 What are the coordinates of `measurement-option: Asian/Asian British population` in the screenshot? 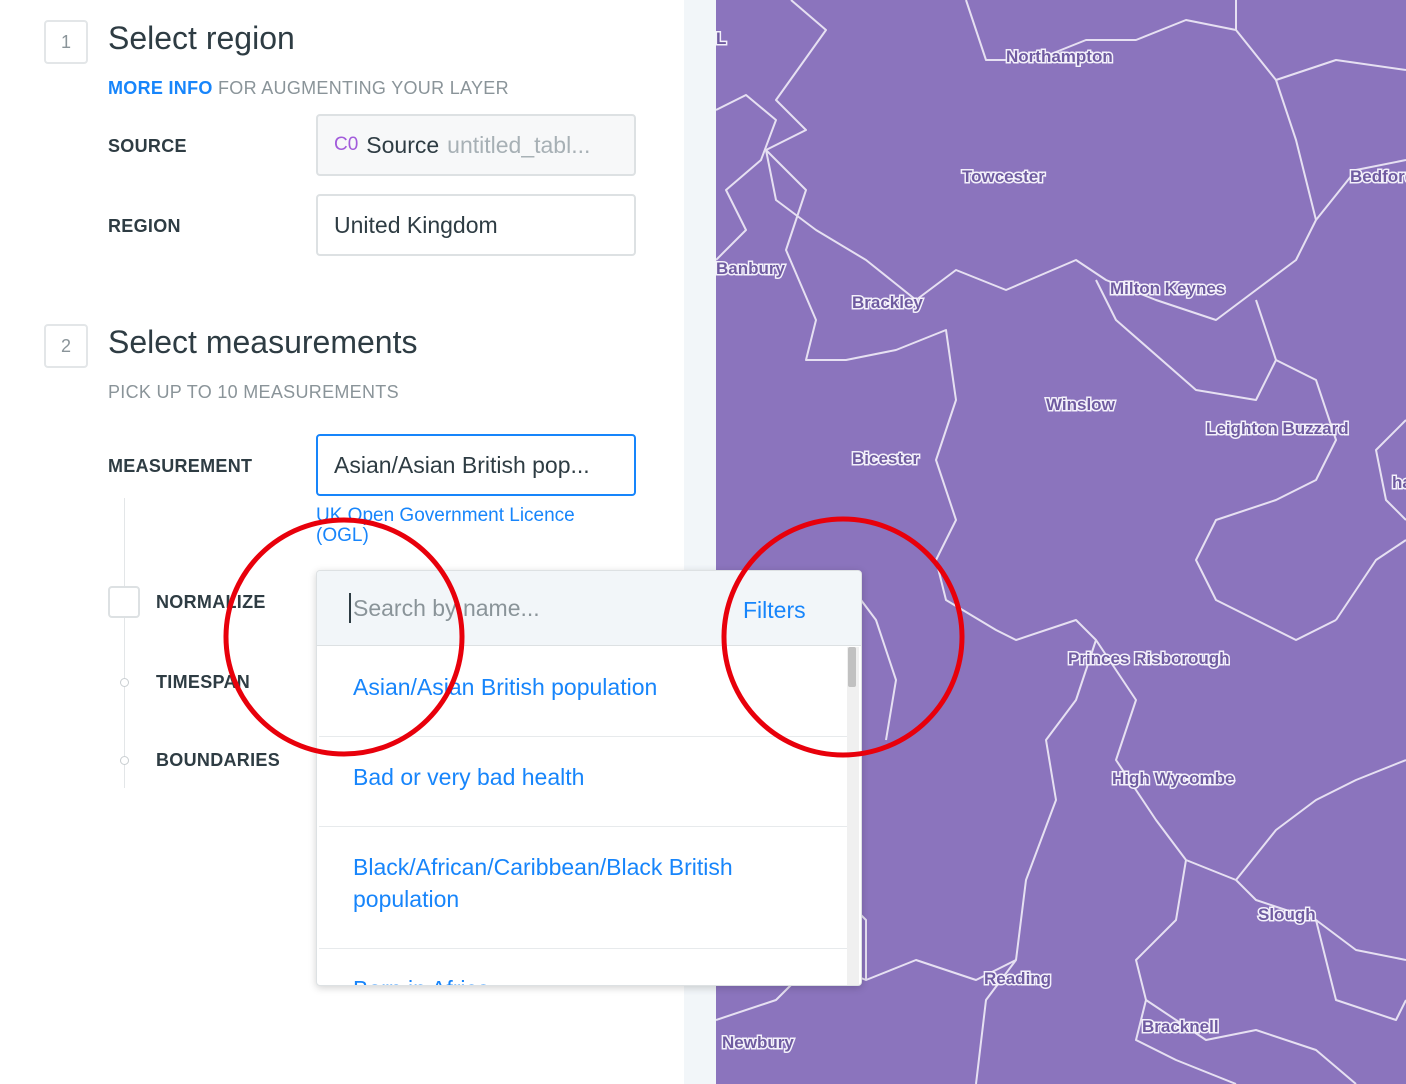 It's located at (583, 692).